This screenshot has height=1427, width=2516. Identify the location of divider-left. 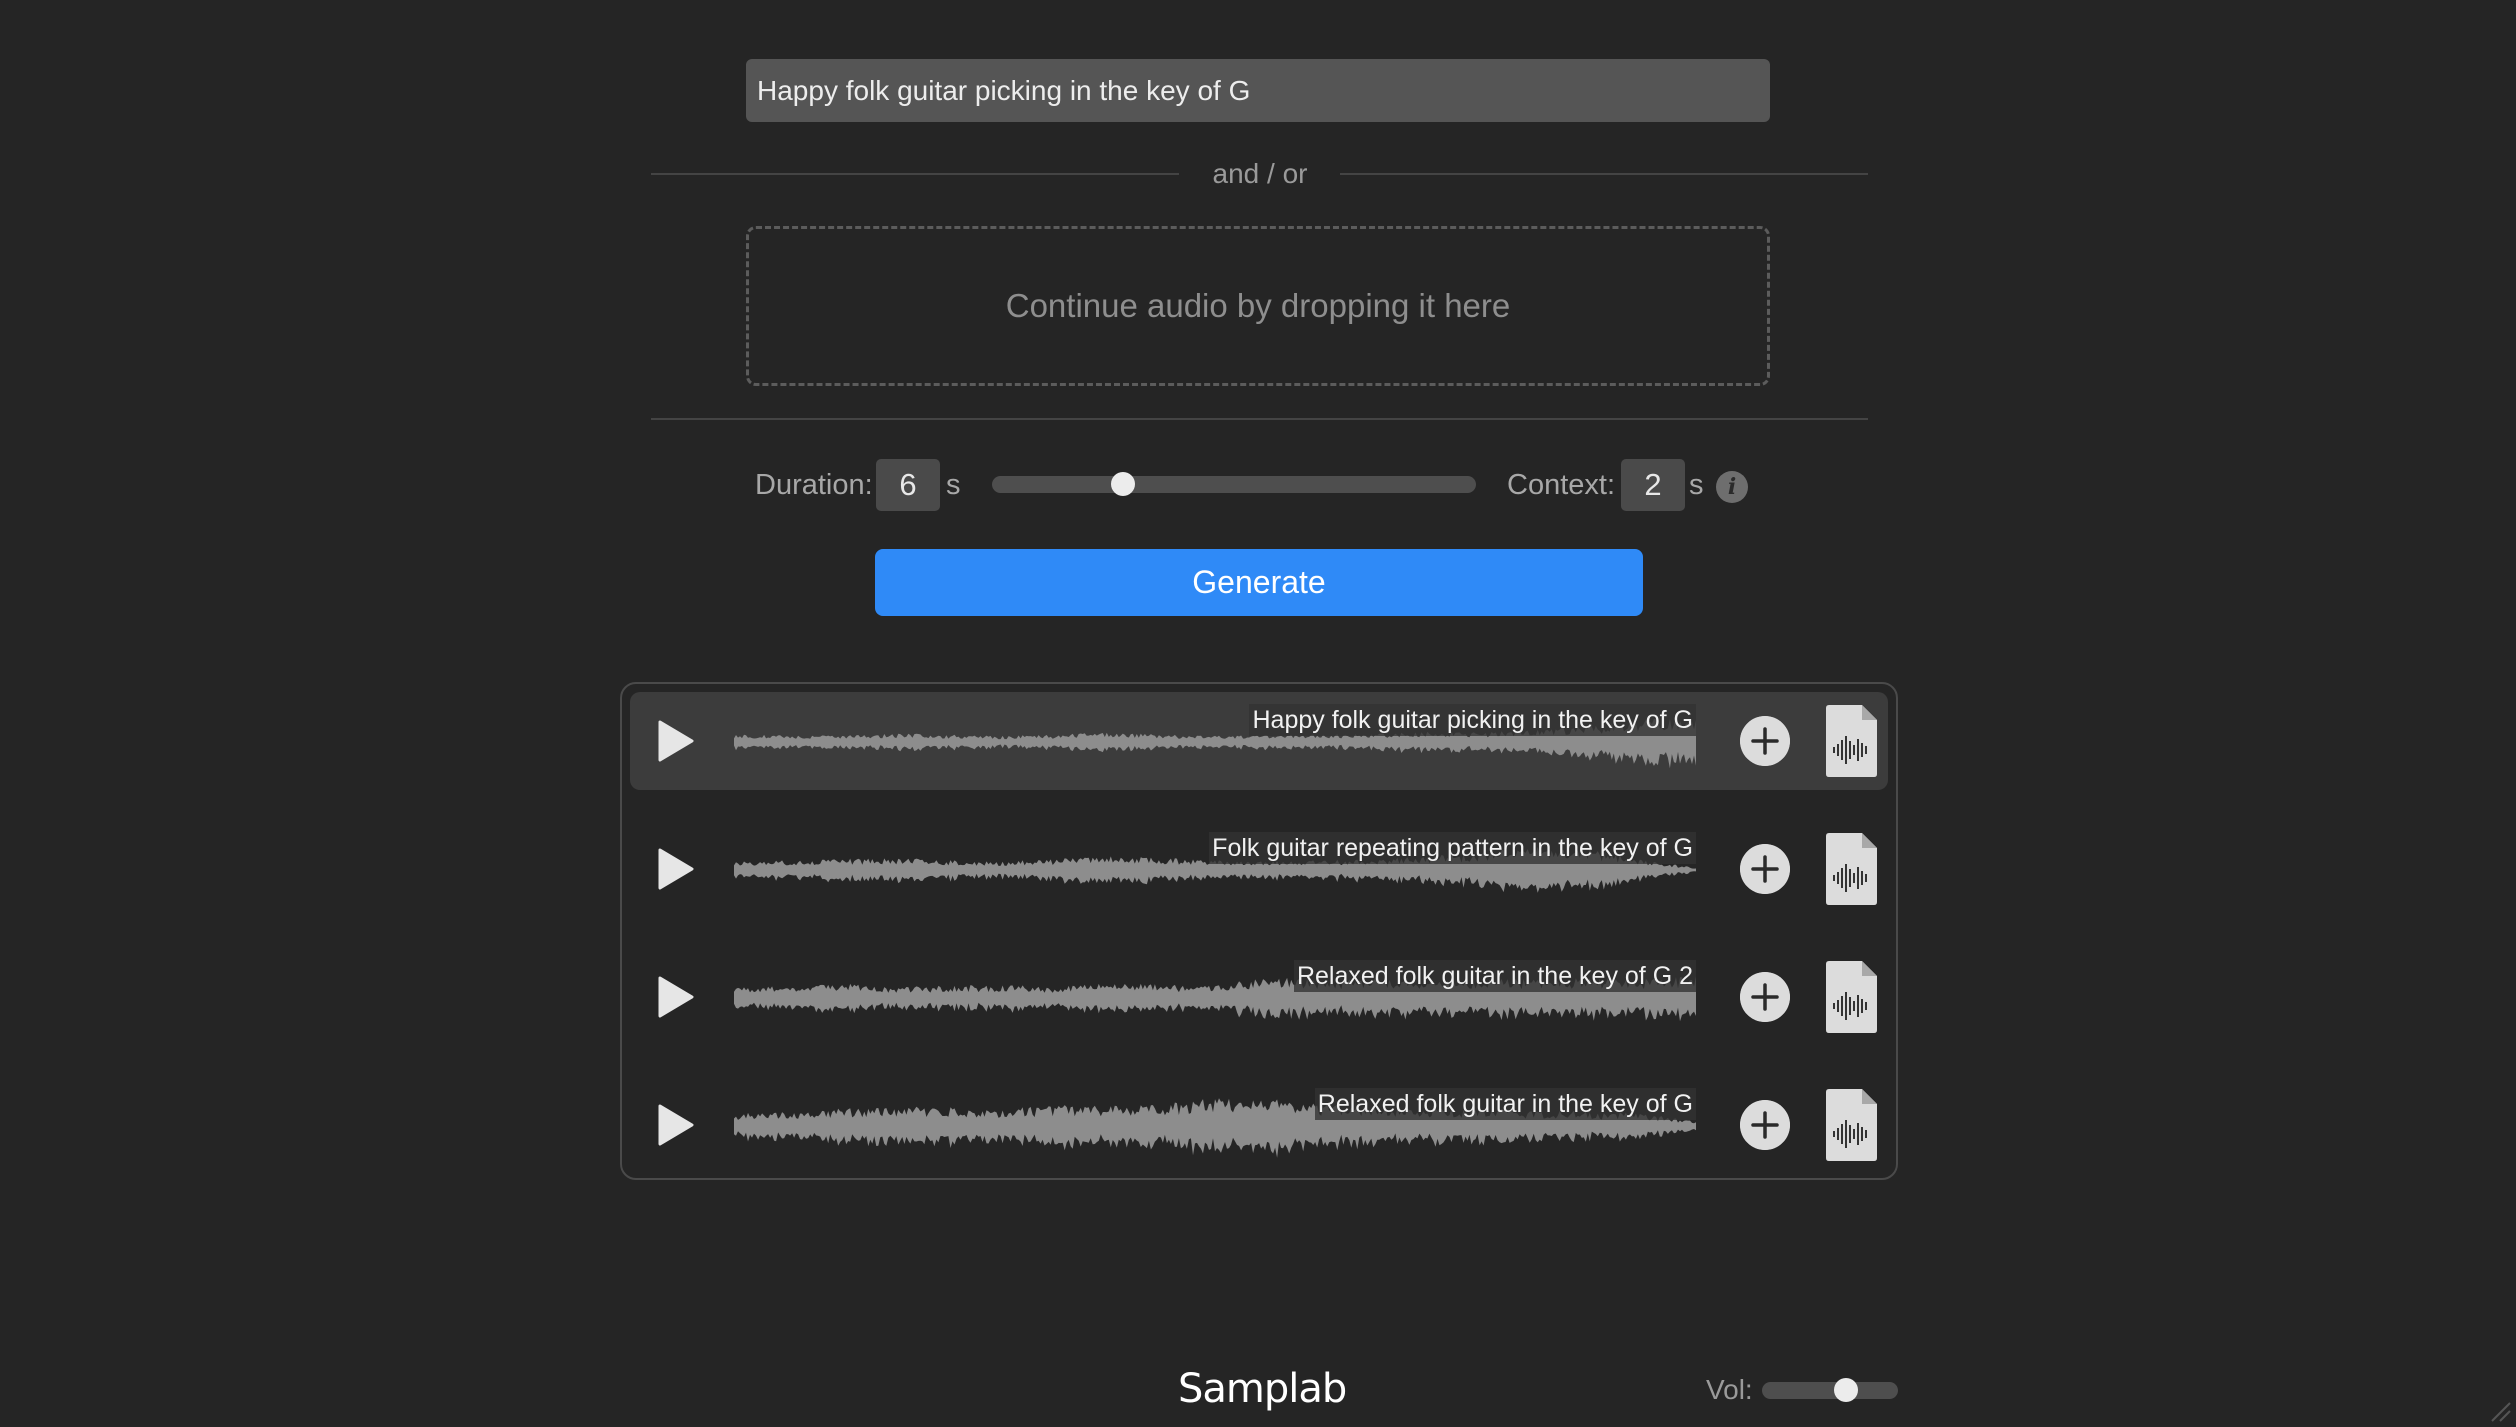
(915, 174).